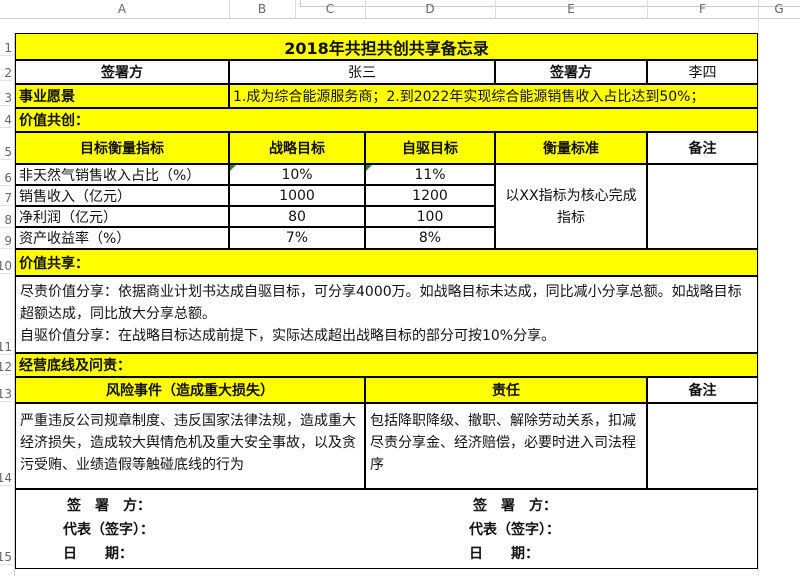 This screenshot has height=576, width=800. I want to click on row-header-13: 13, so click(6, 394).